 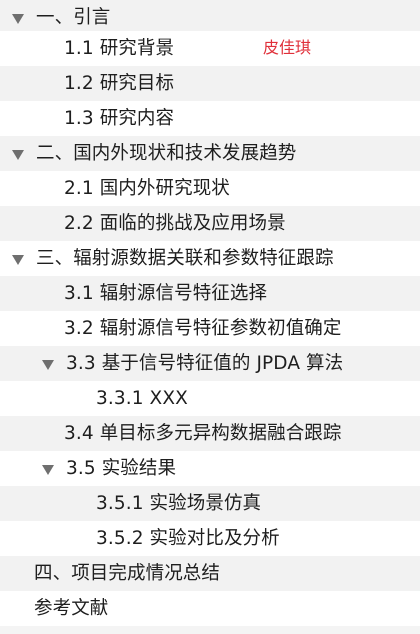 I want to click on outline-item-chapter-4: 四、项目完成情况总结, so click(x=210, y=573).